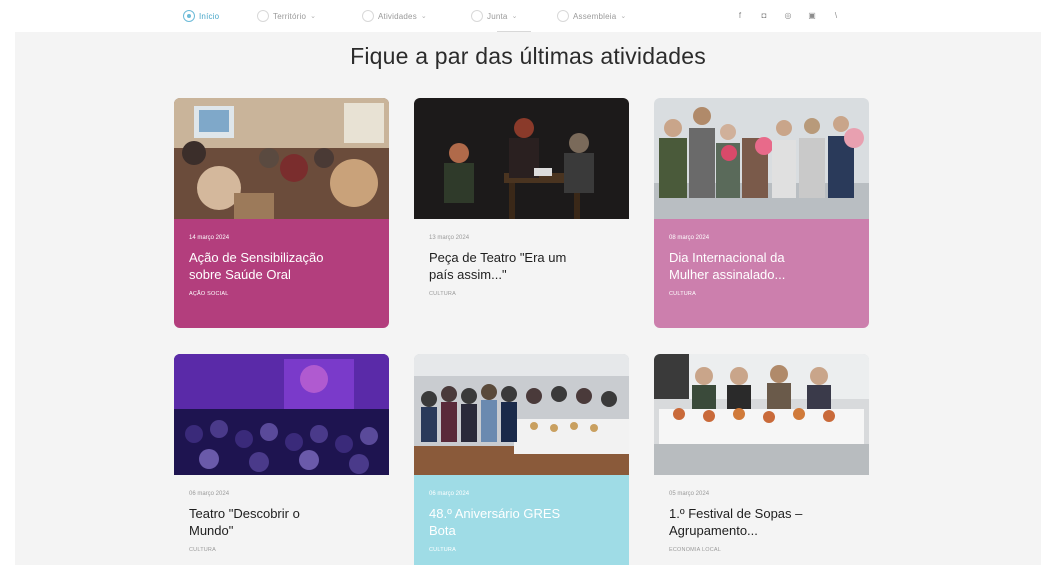 Image resolution: width=1056 pixels, height=565 pixels. Describe the element at coordinates (595, 16) in the screenshot. I see `nav-item-label: Assembleia` at that location.